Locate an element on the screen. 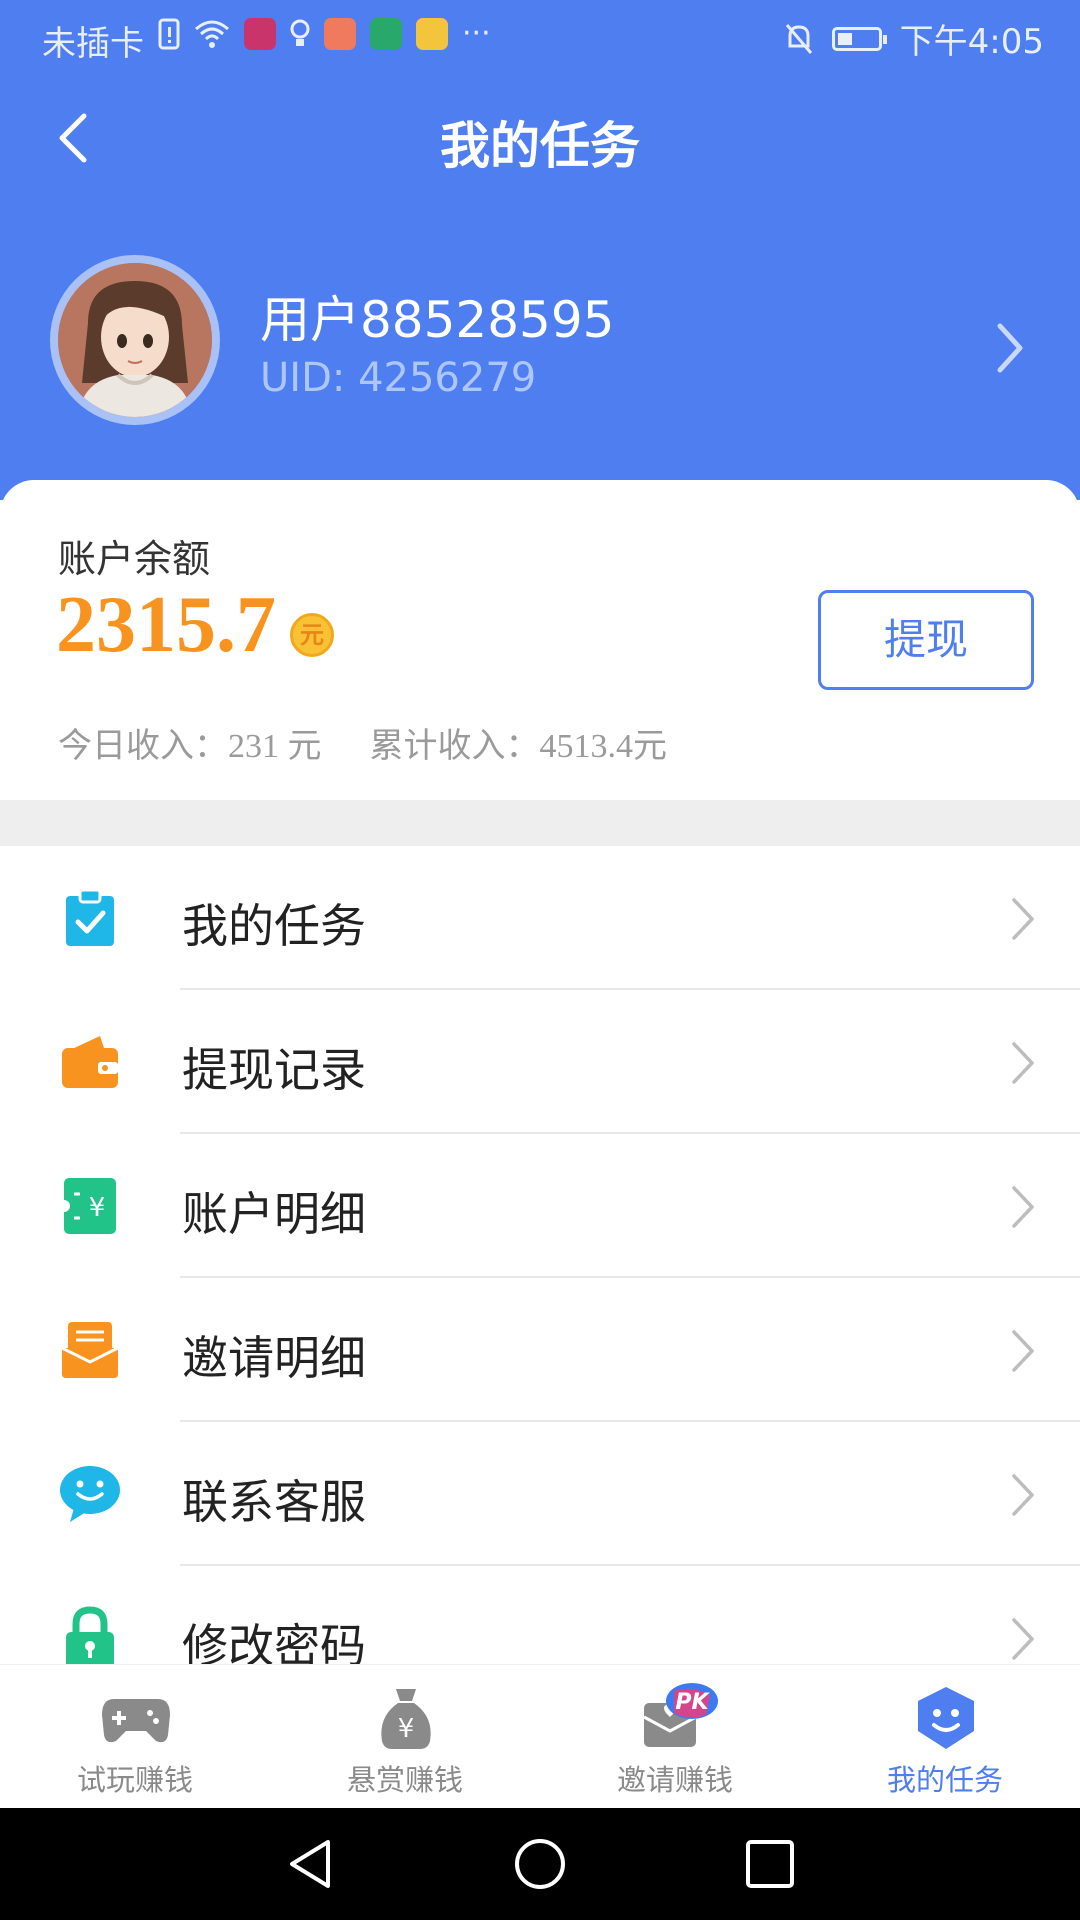  page-title: 我的任务 is located at coordinates (540, 146).